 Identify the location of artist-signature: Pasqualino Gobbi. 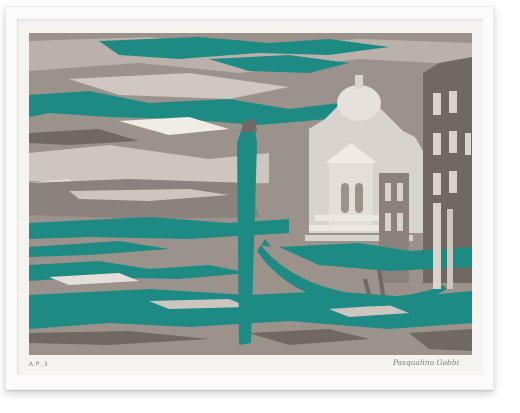
(425, 362).